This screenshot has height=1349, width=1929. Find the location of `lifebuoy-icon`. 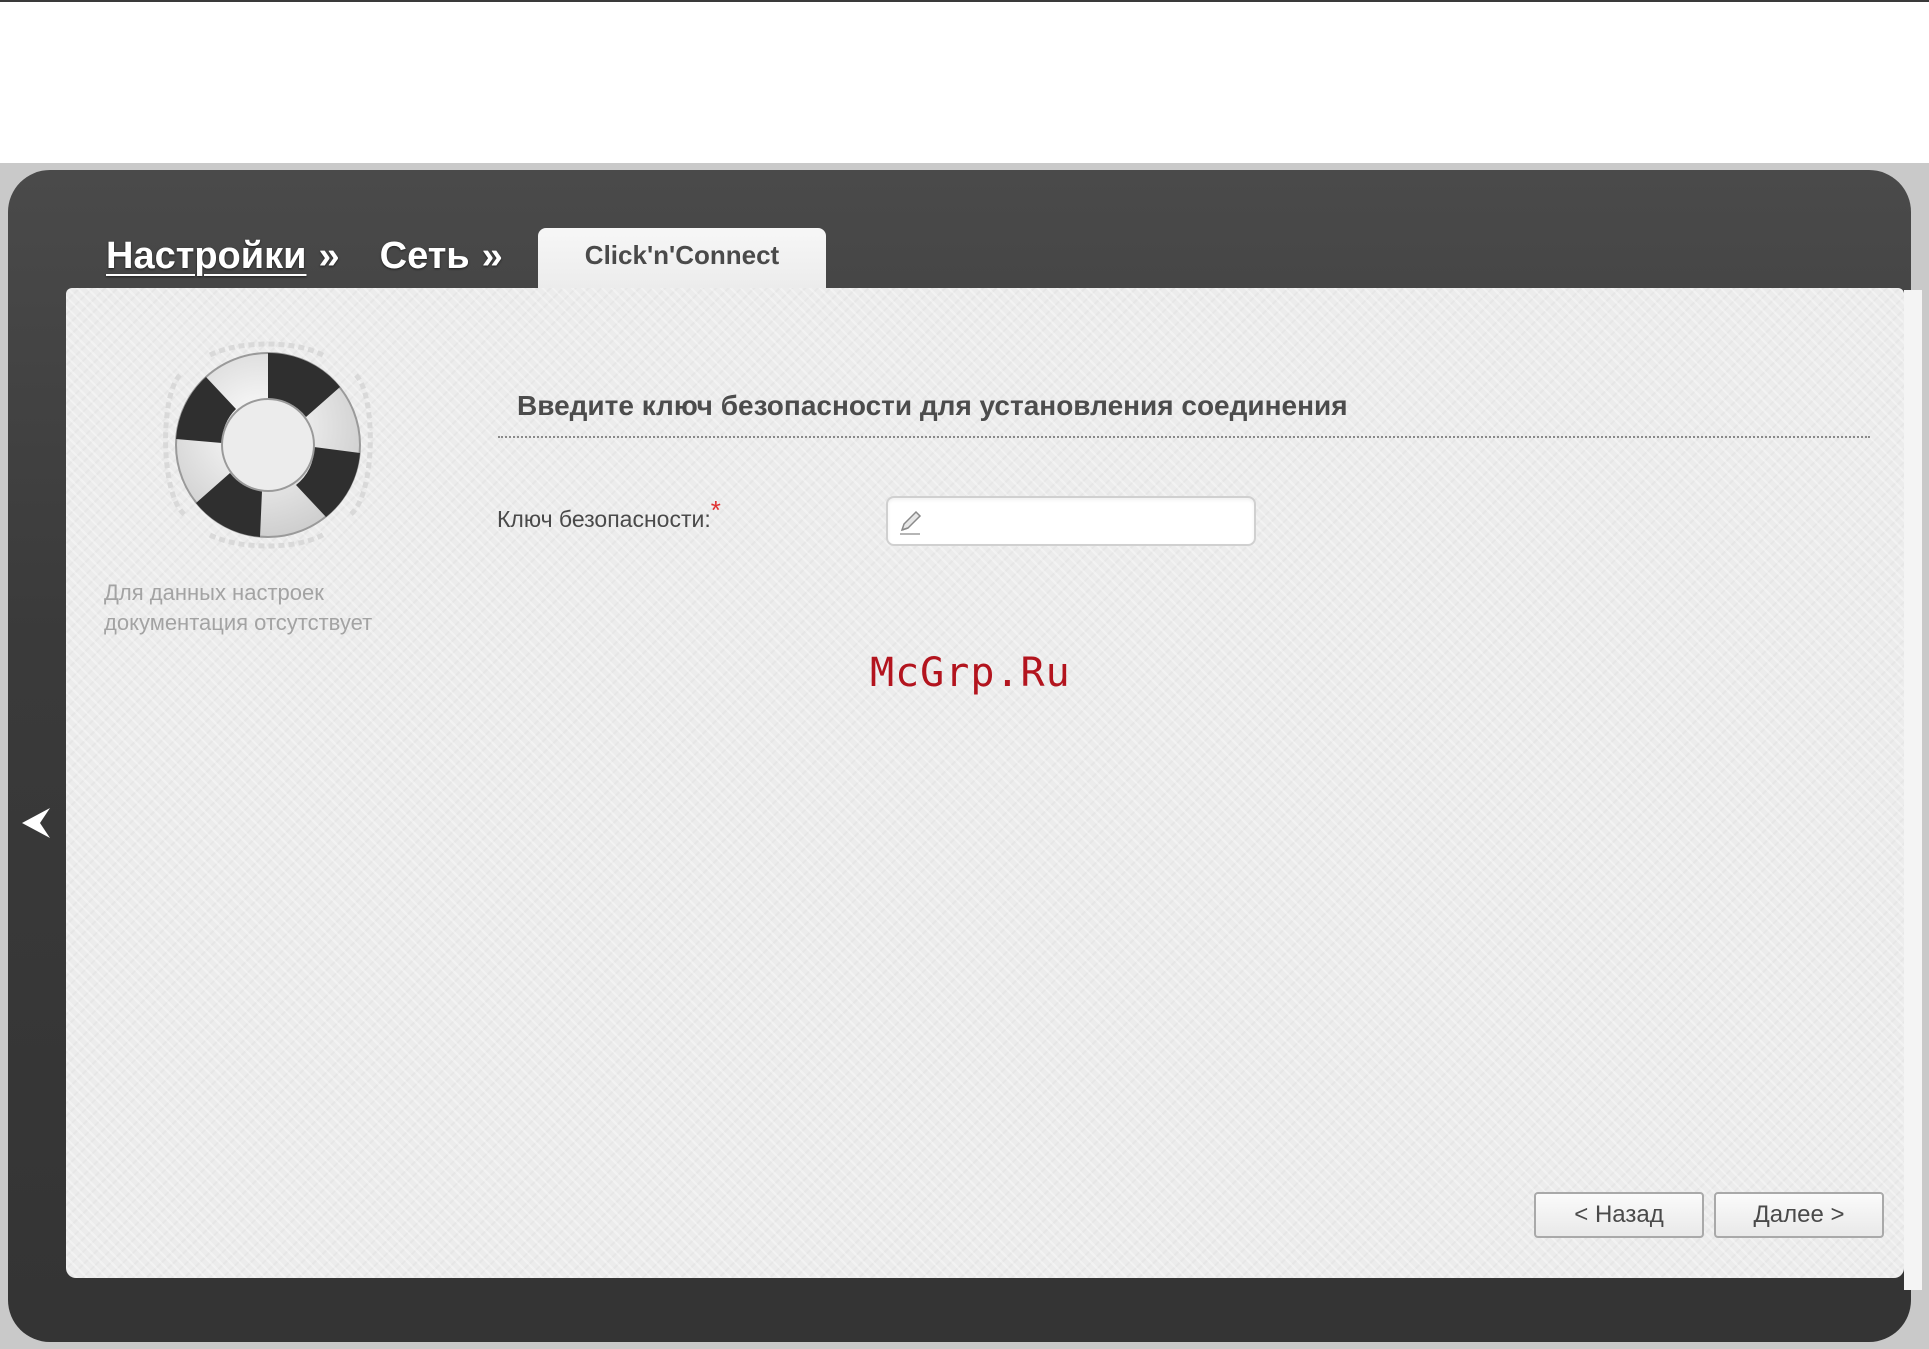

lifebuoy-icon is located at coordinates (268, 445).